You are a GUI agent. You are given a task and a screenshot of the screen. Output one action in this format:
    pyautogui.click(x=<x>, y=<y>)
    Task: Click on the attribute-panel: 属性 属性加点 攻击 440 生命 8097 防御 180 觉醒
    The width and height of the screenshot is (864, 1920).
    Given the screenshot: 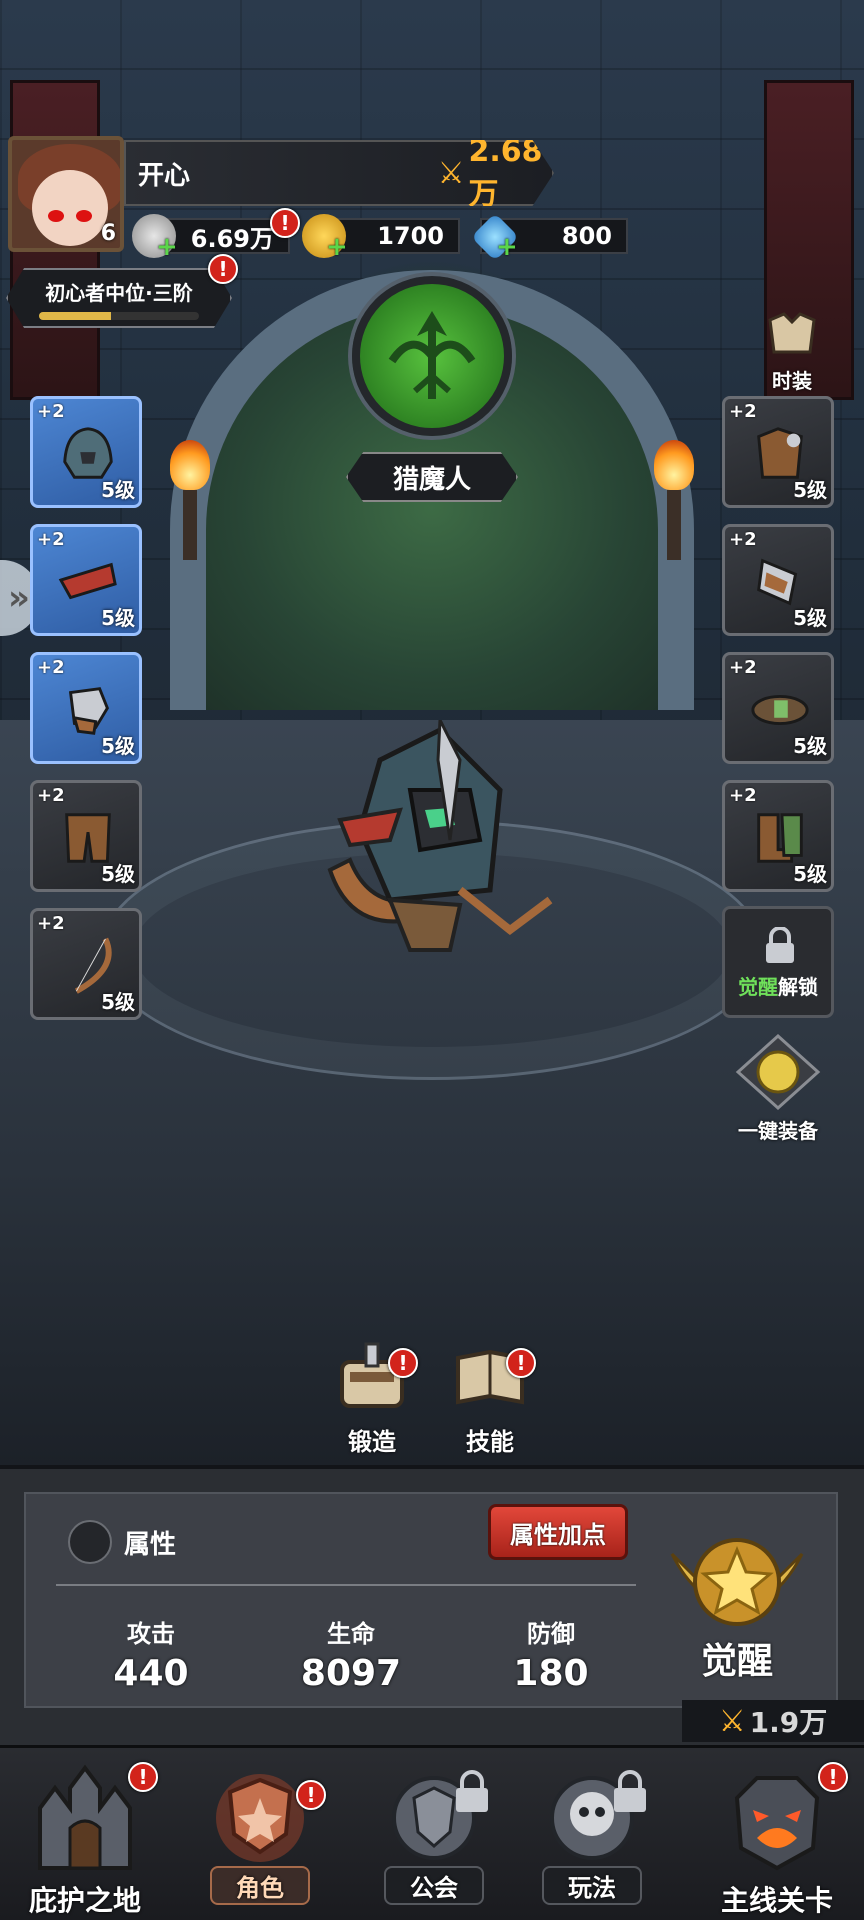 What is the action you would take?
    pyautogui.click(x=431, y=1600)
    